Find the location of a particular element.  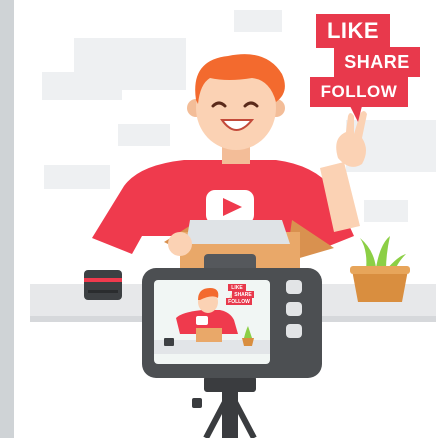

hand-peace-icon is located at coordinates (351, 139).